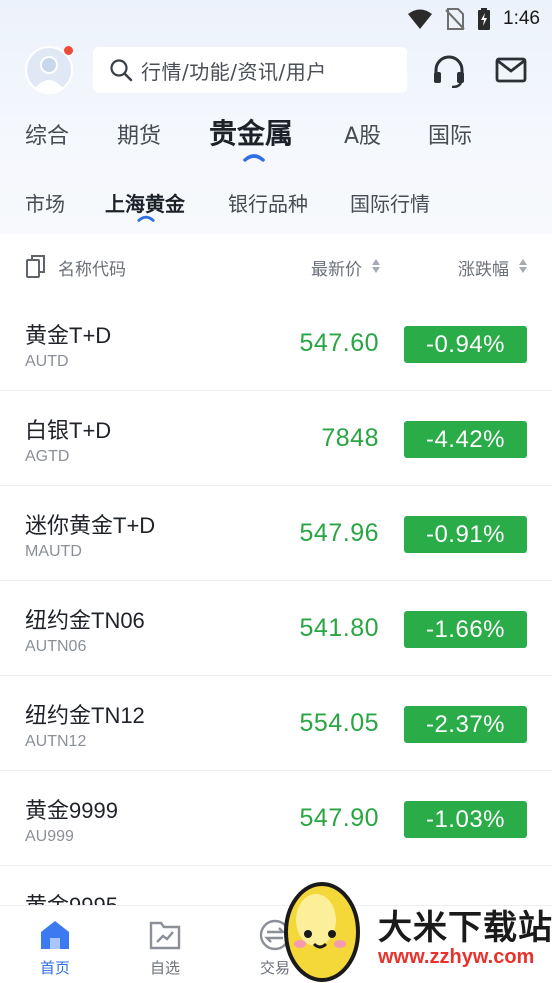 The height and width of the screenshot is (983, 552). I want to click on latest-price: 547.90, so click(339, 818).